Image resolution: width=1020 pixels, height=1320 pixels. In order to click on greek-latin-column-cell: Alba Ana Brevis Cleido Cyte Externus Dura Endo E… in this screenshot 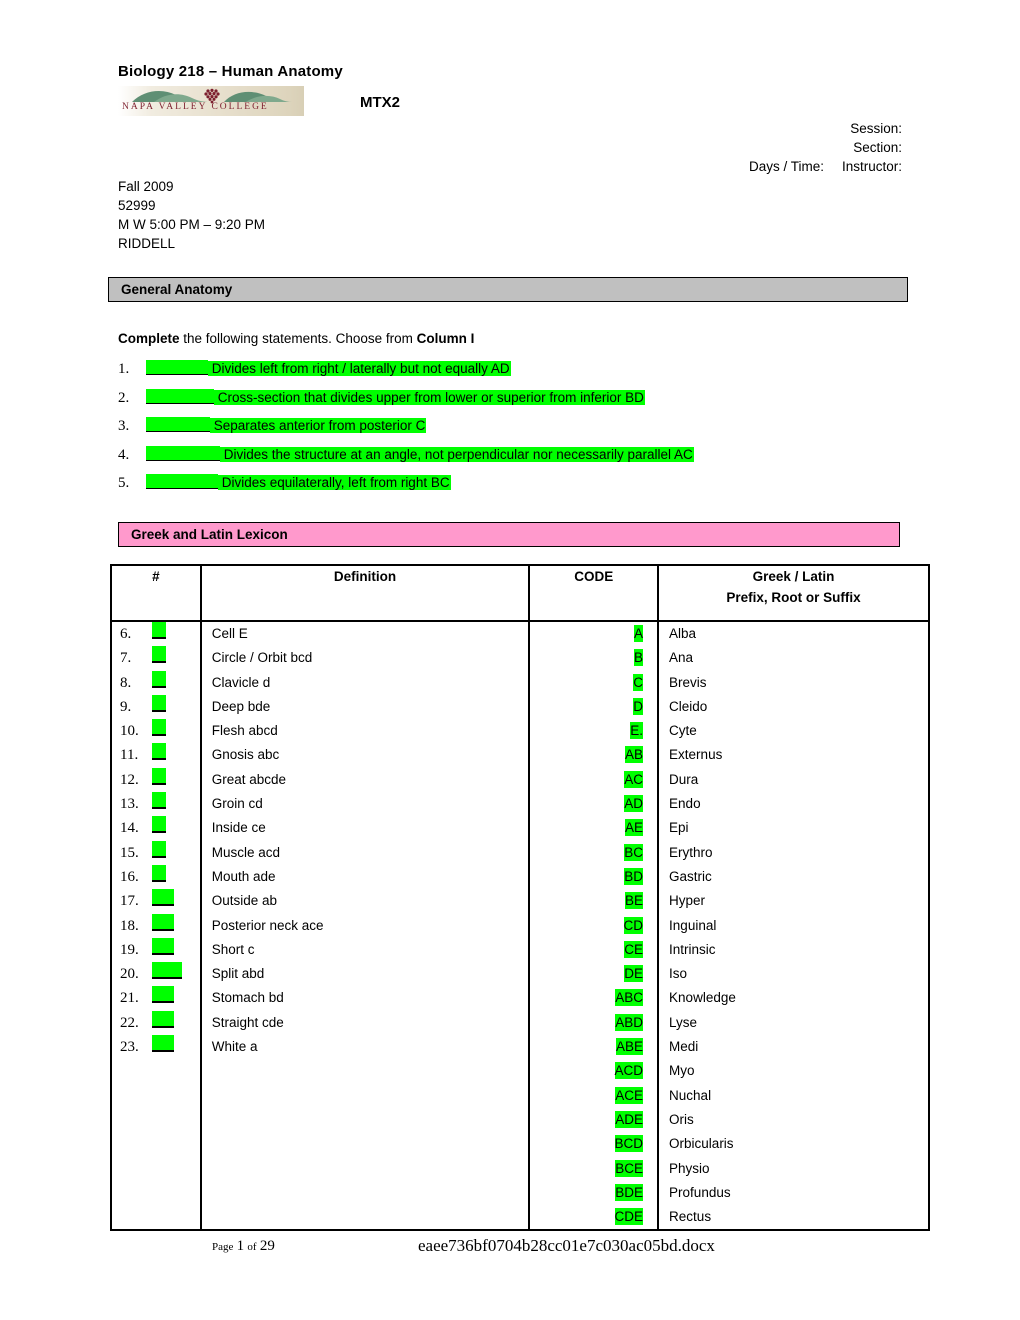, I will do `click(793, 925)`.